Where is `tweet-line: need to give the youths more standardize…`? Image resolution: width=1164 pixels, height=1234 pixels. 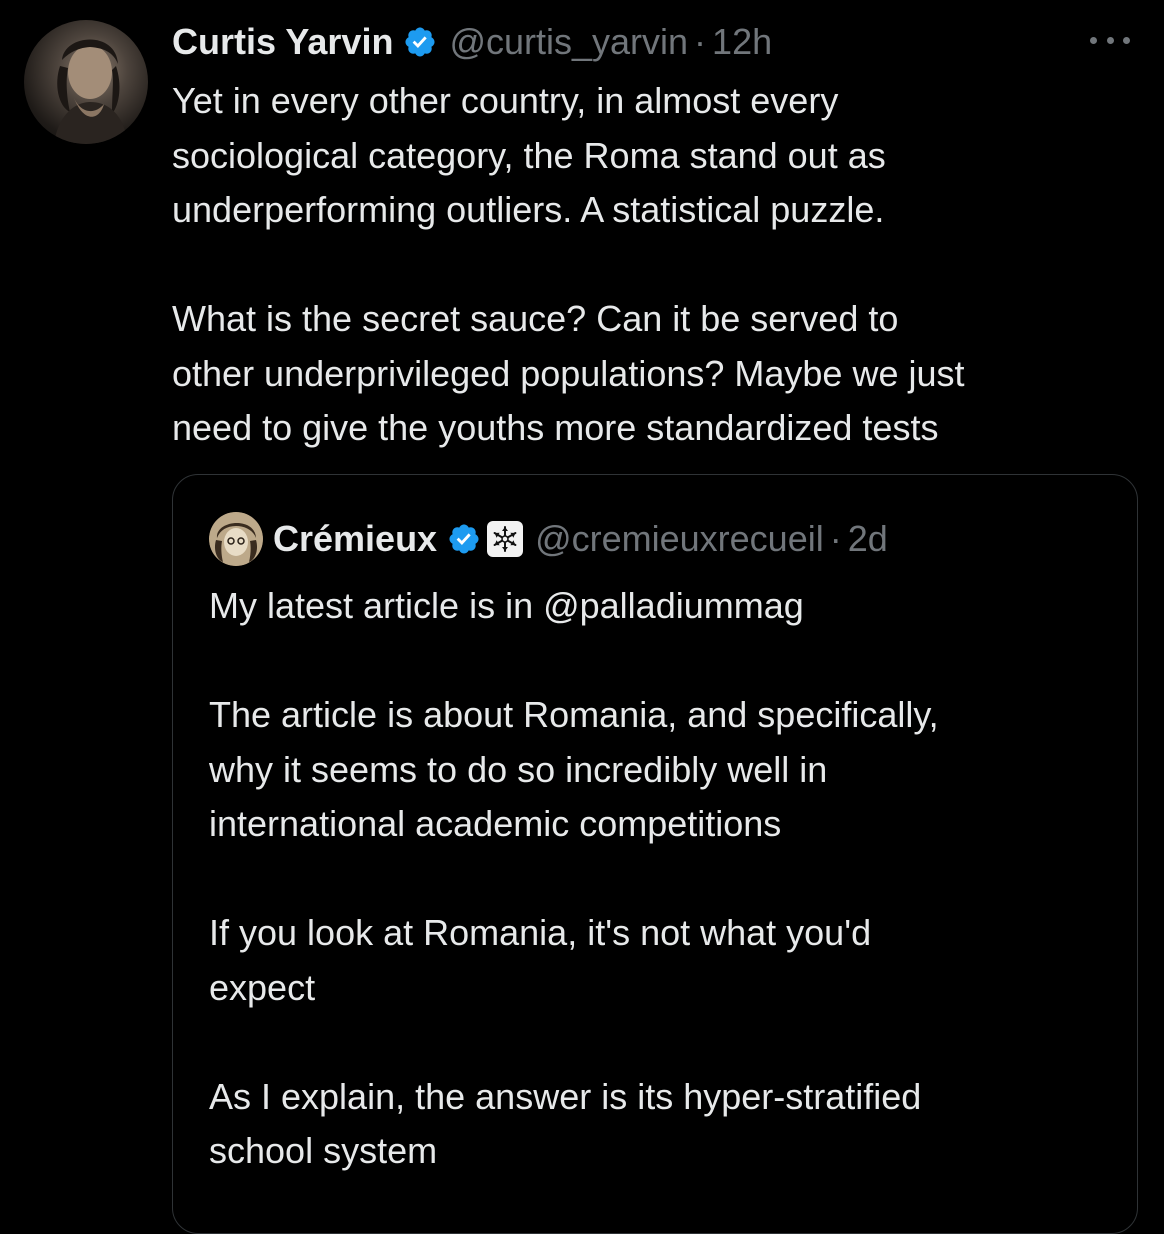
tweet-line: need to give the youths more standardize… is located at coordinates (555, 427).